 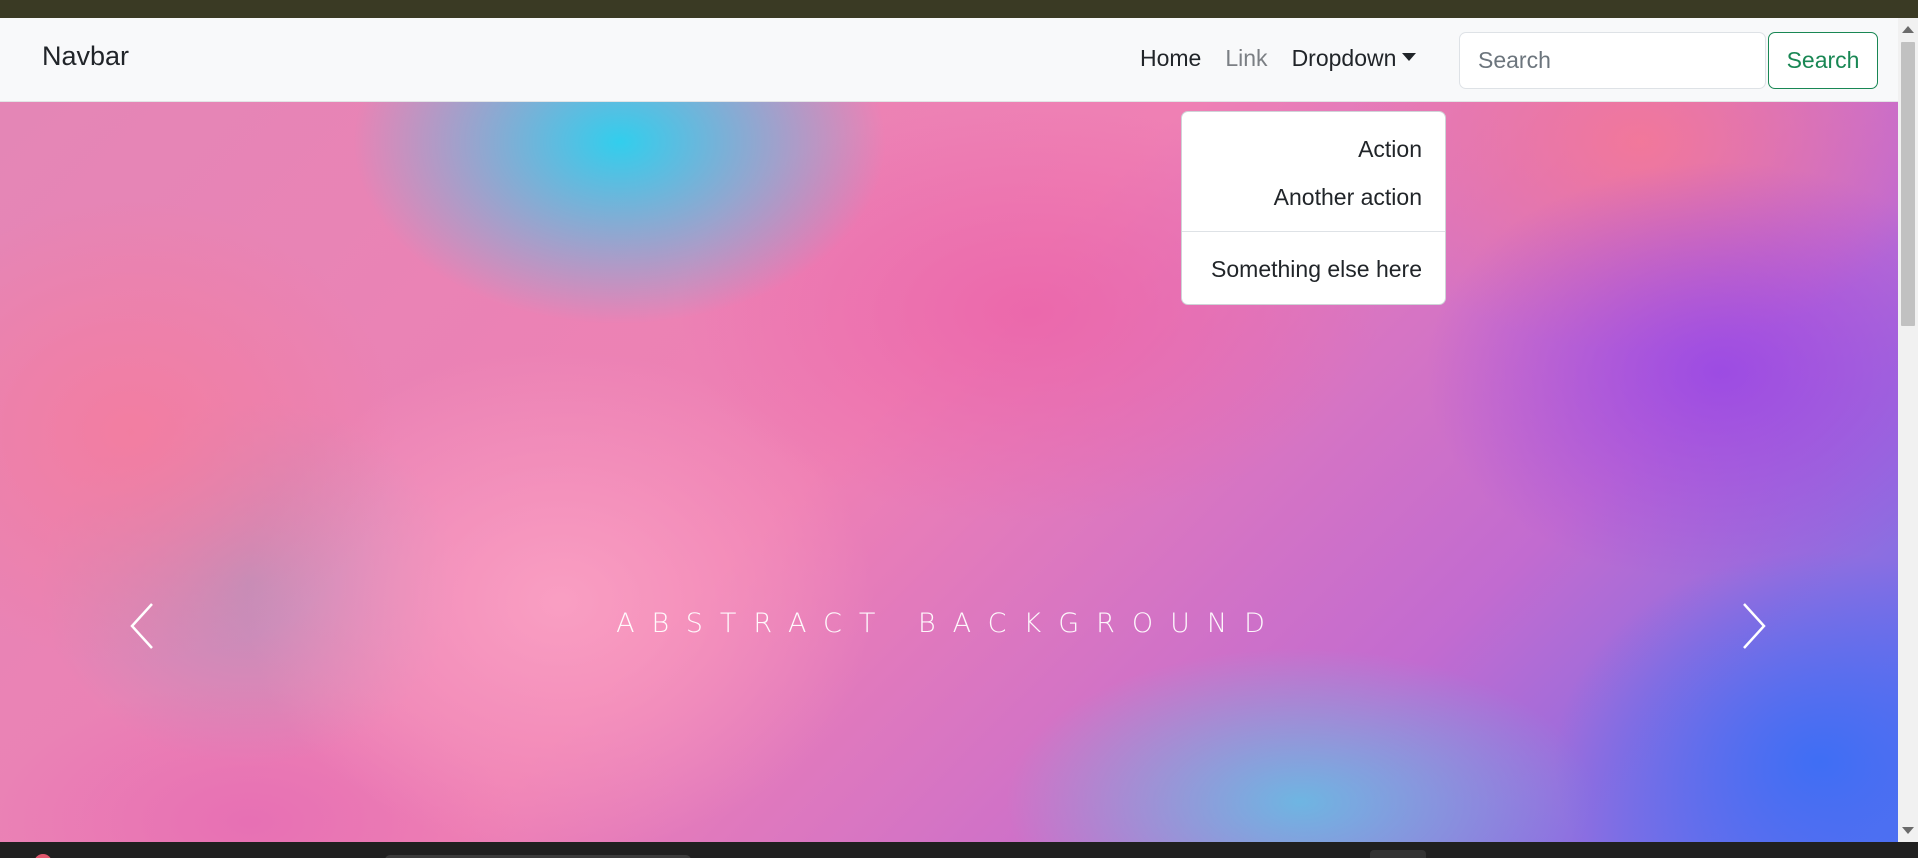 I want to click on scroll-up-arrow-icon, so click(x=1908, y=29).